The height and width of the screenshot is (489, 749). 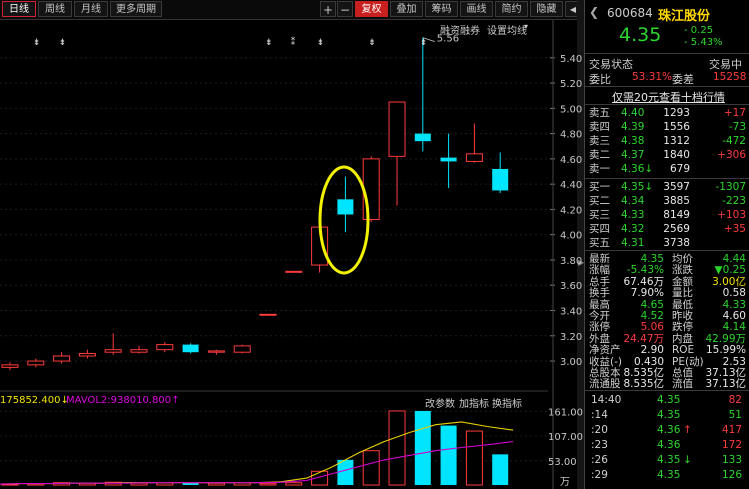 I want to click on zoom-out-button: −, so click(x=345, y=9).